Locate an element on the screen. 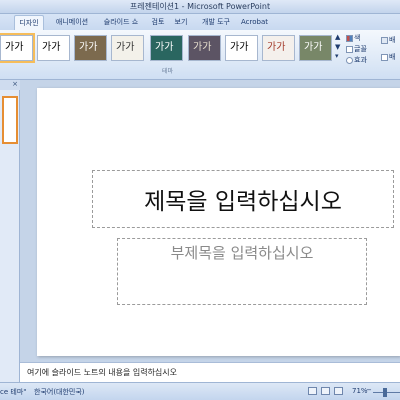  title-placeholder-text: 제목을 입력하십시오 is located at coordinates (243, 202).